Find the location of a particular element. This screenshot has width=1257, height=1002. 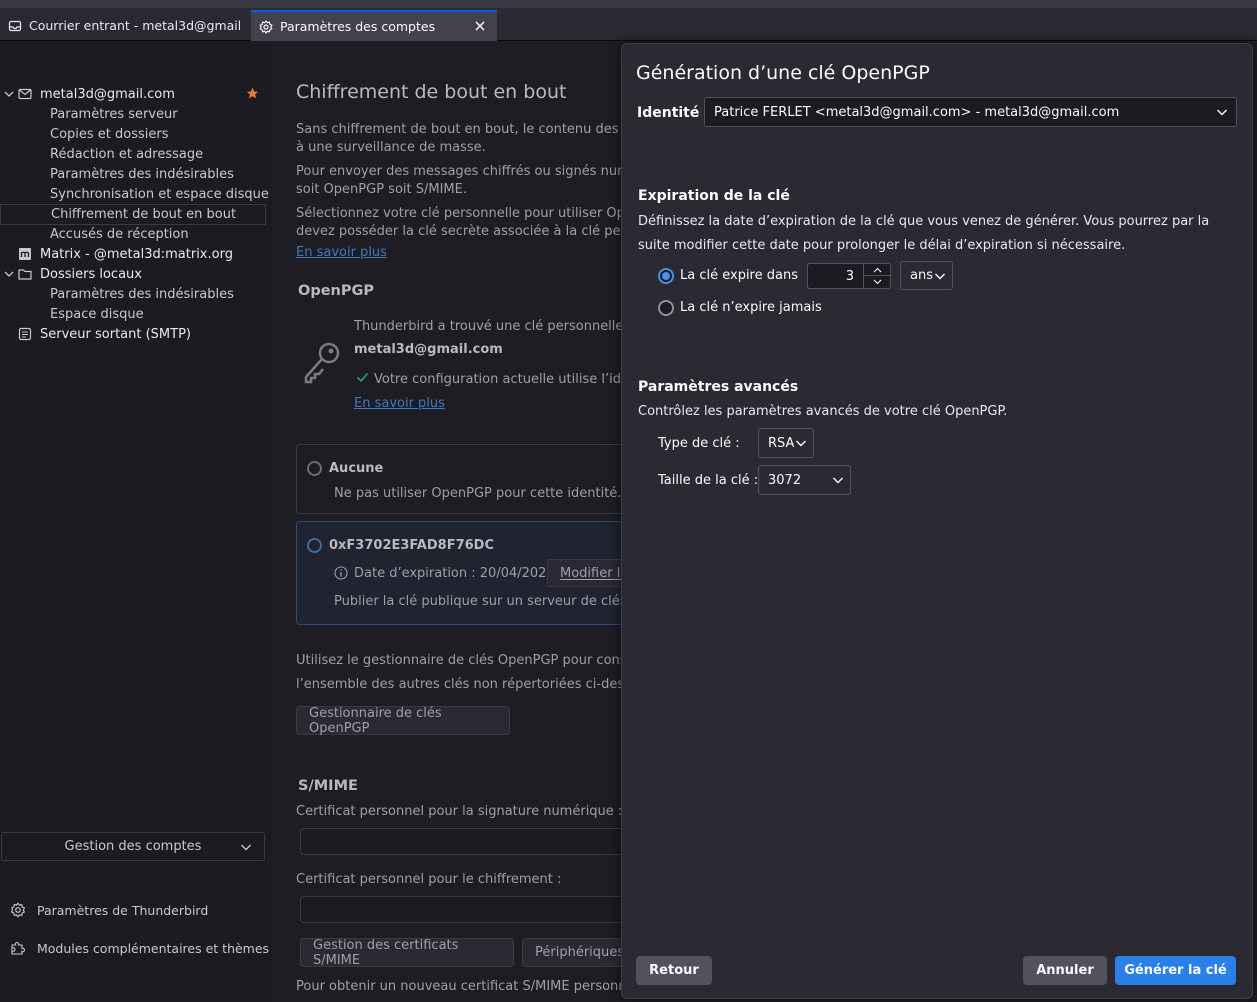

cancel-button: Annuler is located at coordinates (1065, 970).